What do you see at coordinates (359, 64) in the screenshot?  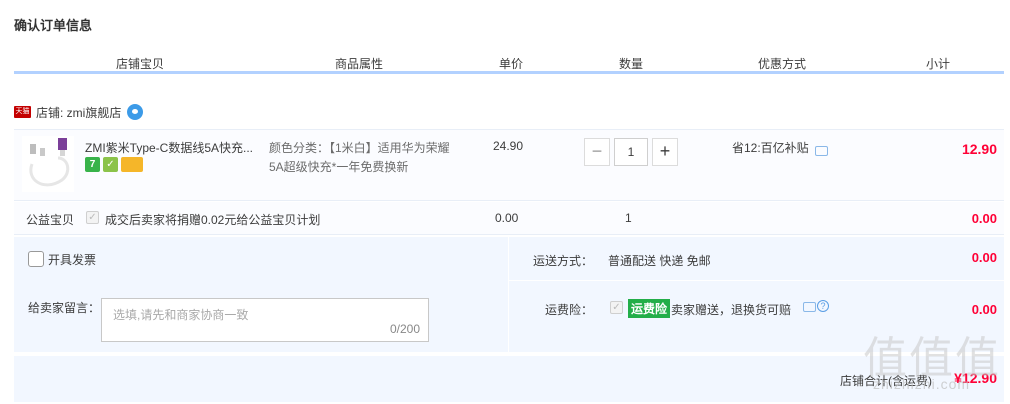 I see `header-attributes: 商品属性` at bounding box center [359, 64].